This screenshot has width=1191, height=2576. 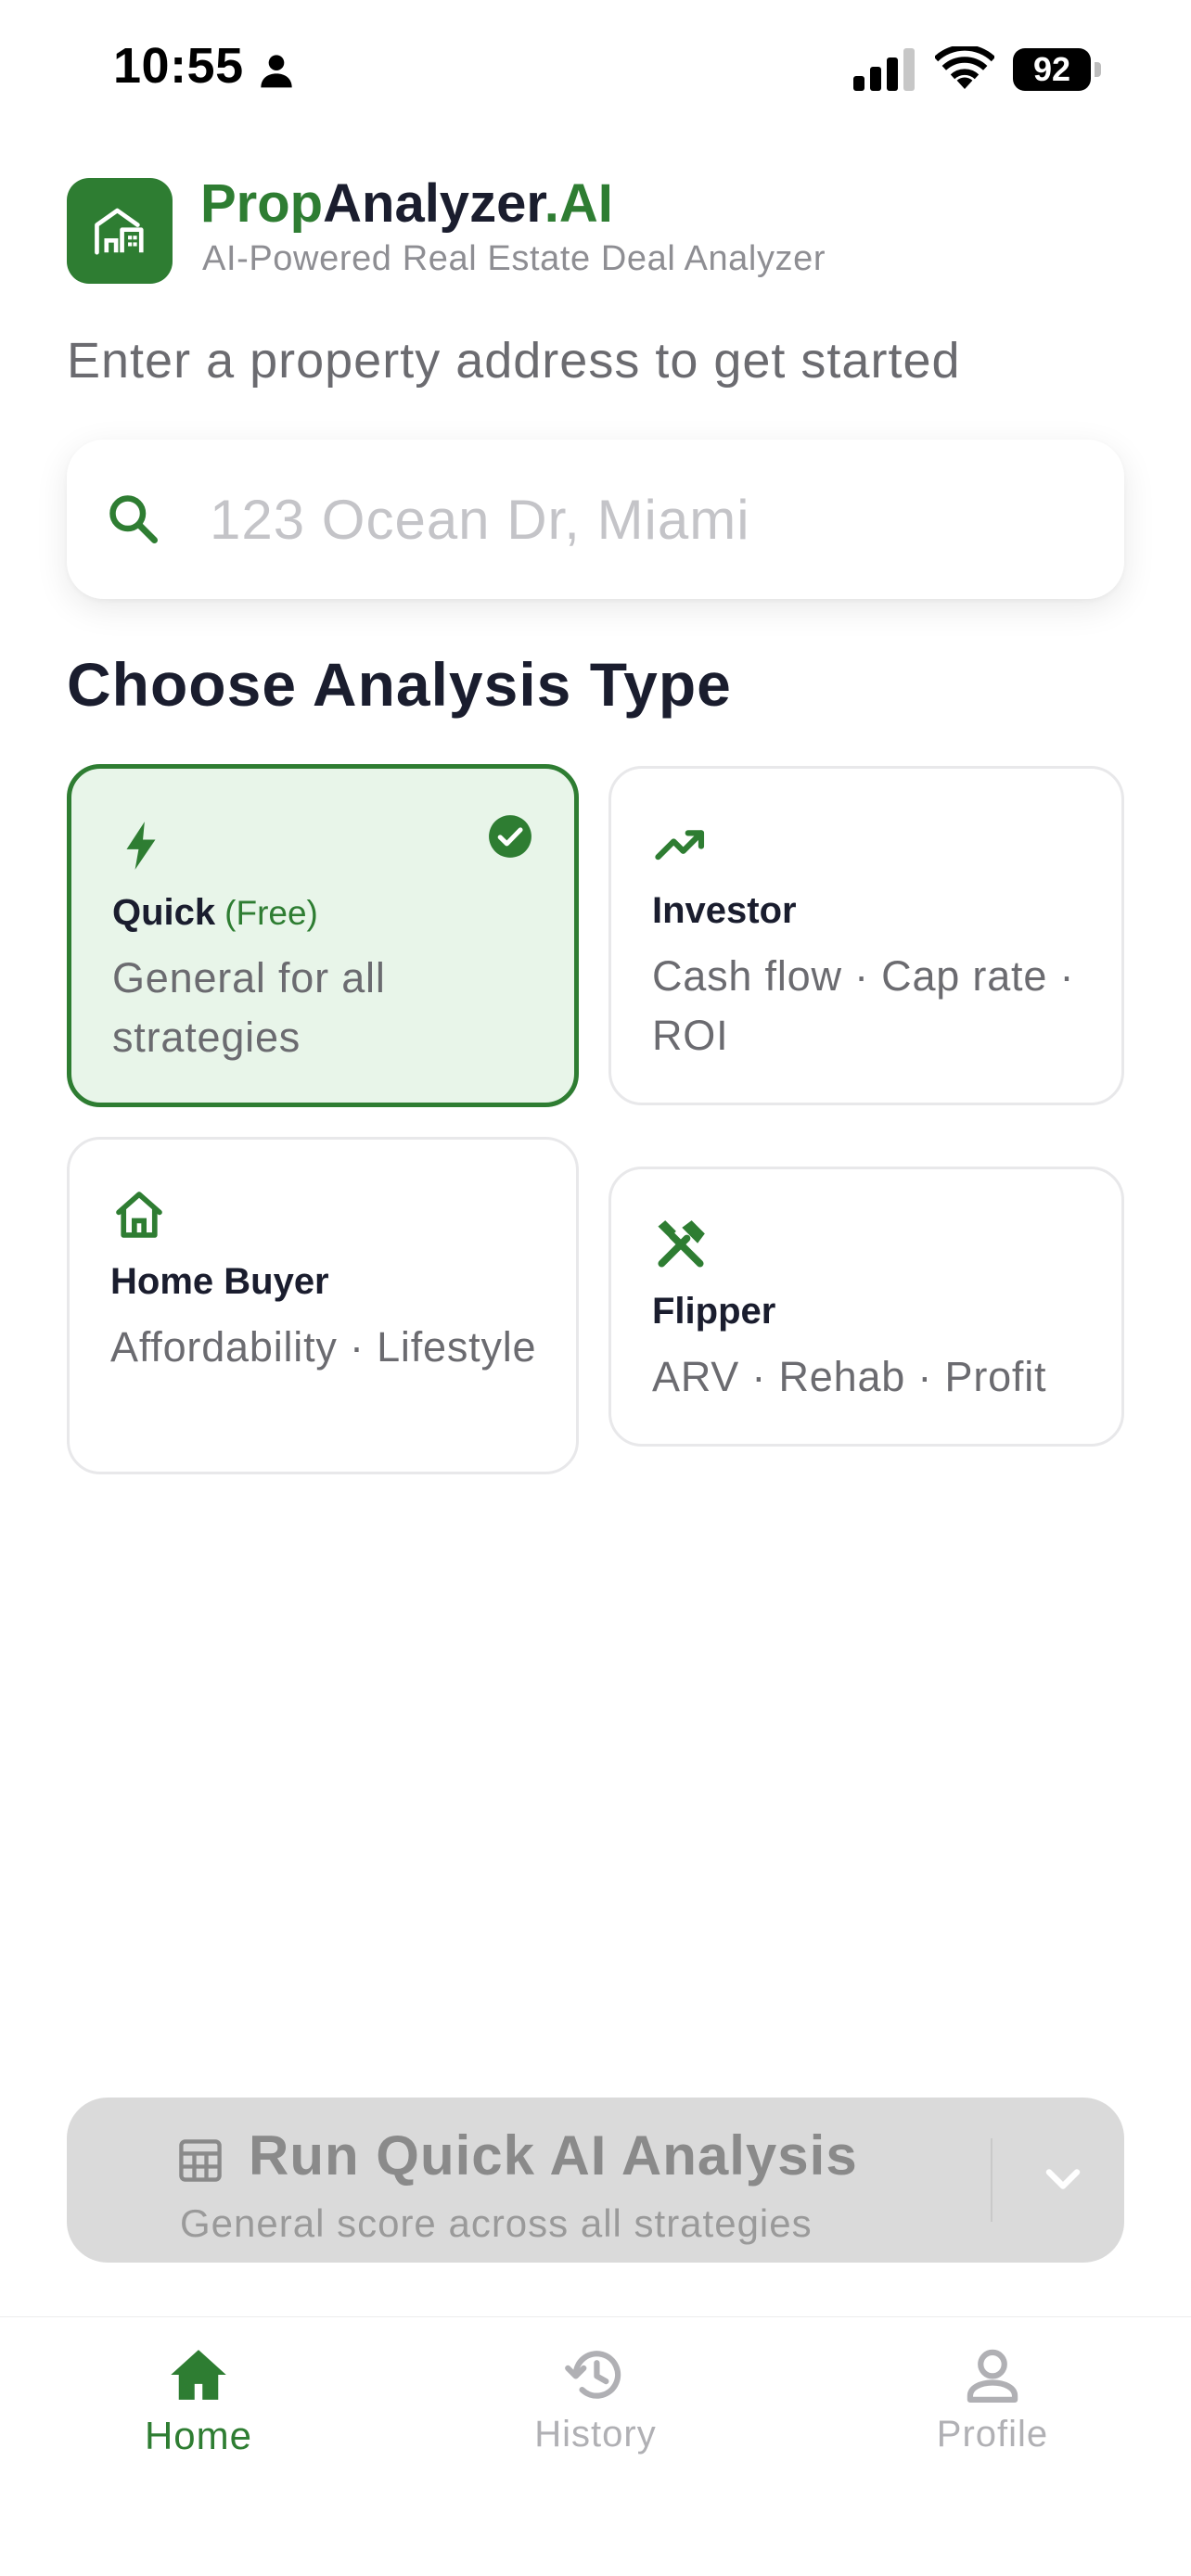 What do you see at coordinates (139, 1215) in the screenshot?
I see `home-icon` at bounding box center [139, 1215].